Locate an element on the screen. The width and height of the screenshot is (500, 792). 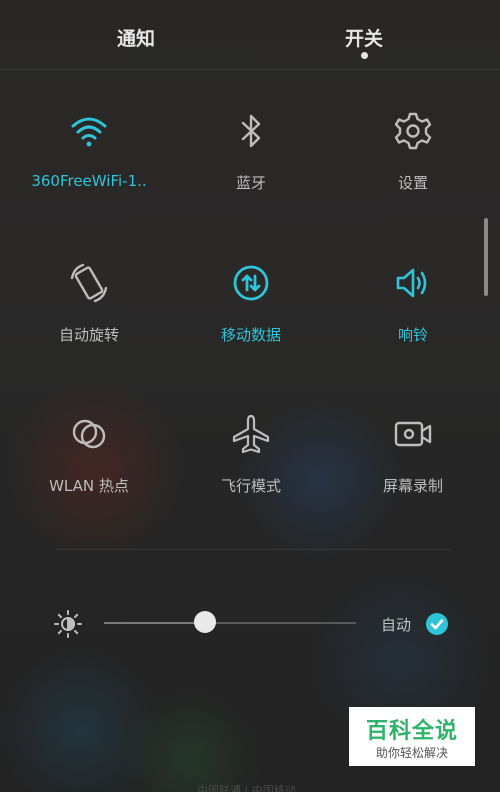
airplane-mode-toggle: 飞行模式 is located at coordinates (251, 468).